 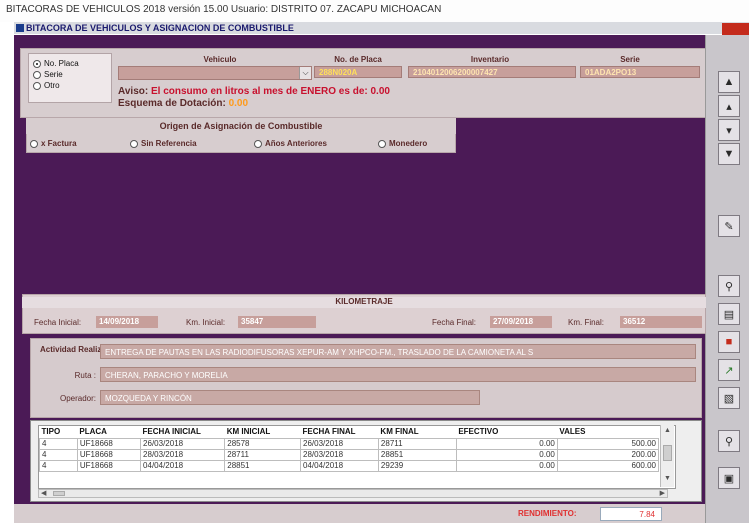 I want to click on scroll-right-icon: ▶, so click(x=662, y=493).